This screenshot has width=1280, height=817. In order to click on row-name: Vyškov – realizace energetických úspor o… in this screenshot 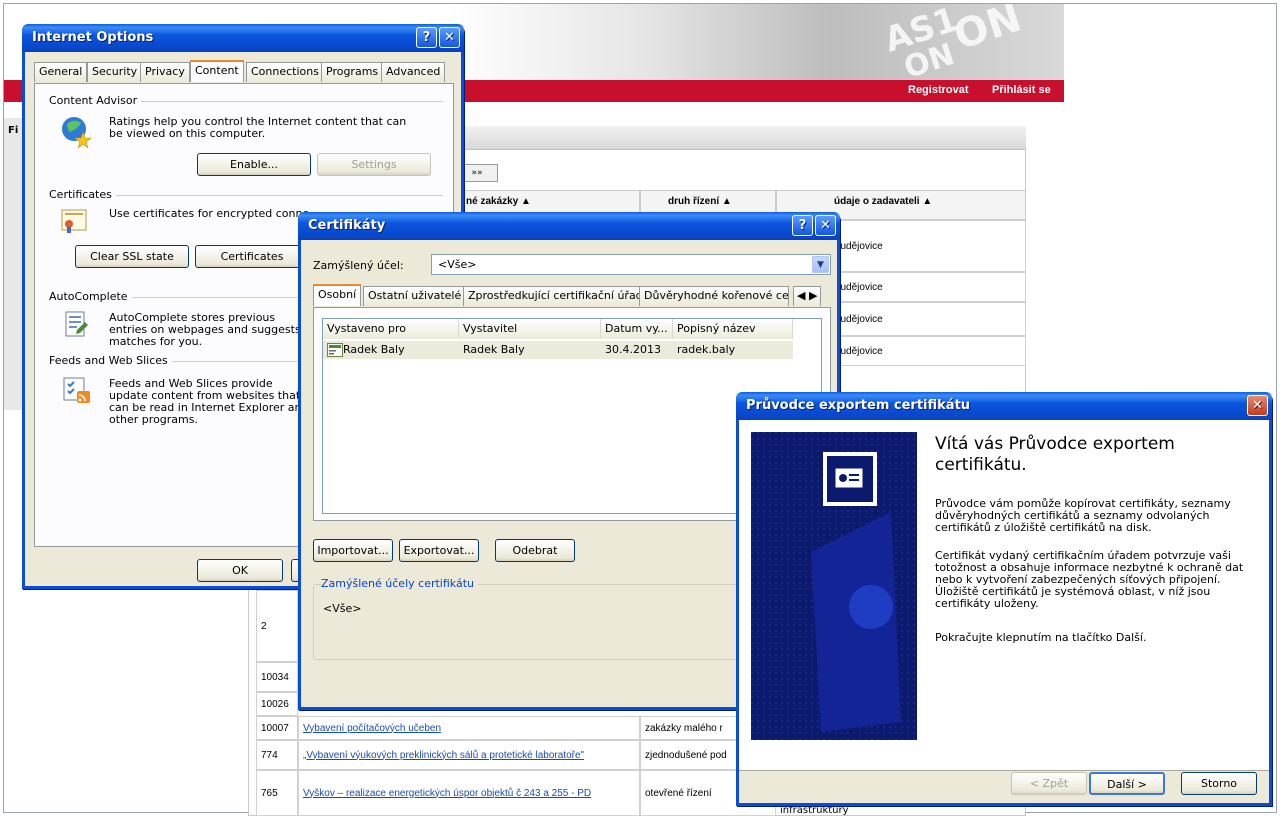, I will do `click(469, 793)`.